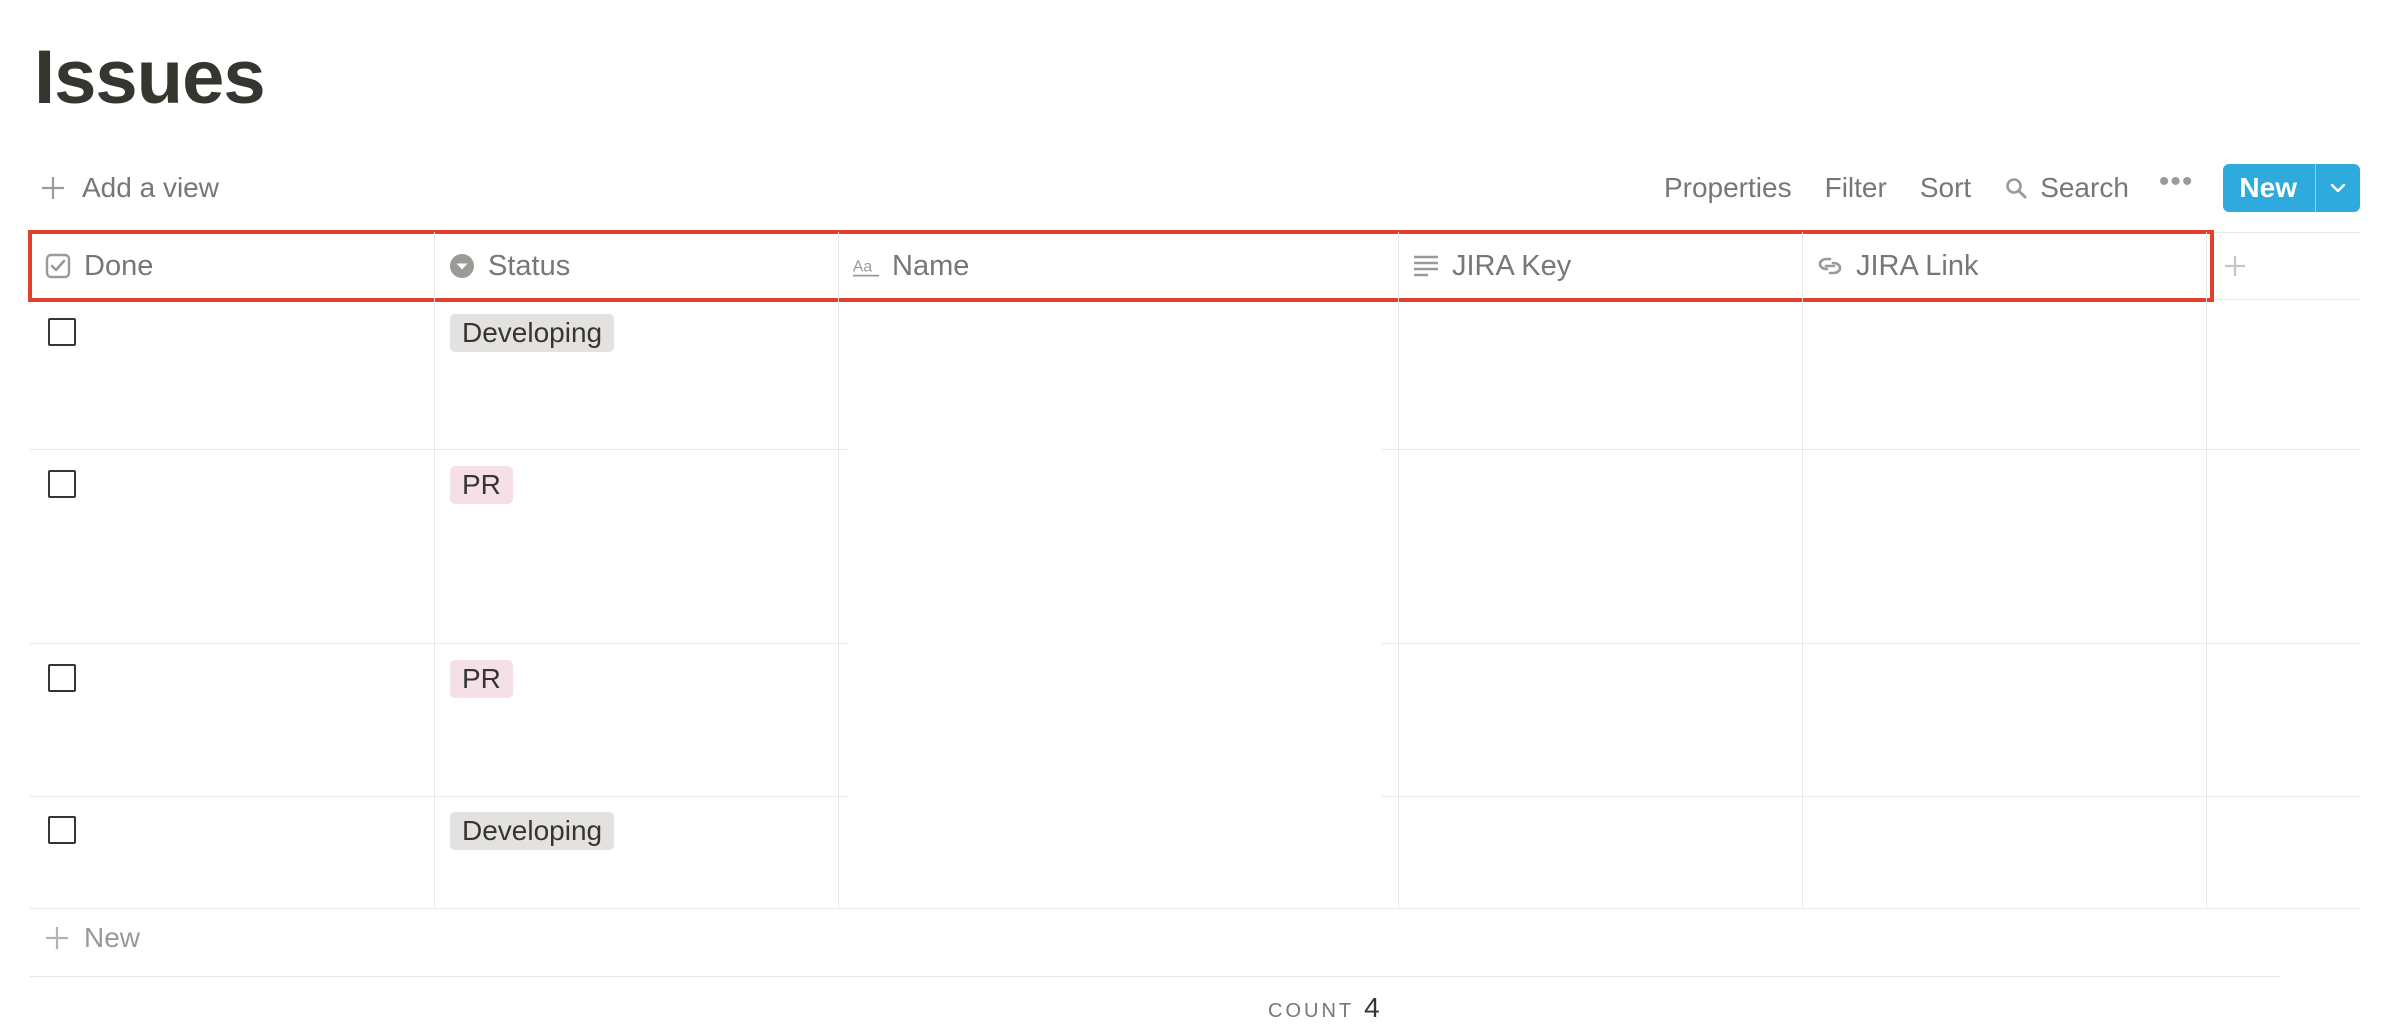 The image size is (2402, 1024). I want to click on footer-divider, so click(1155, 976).